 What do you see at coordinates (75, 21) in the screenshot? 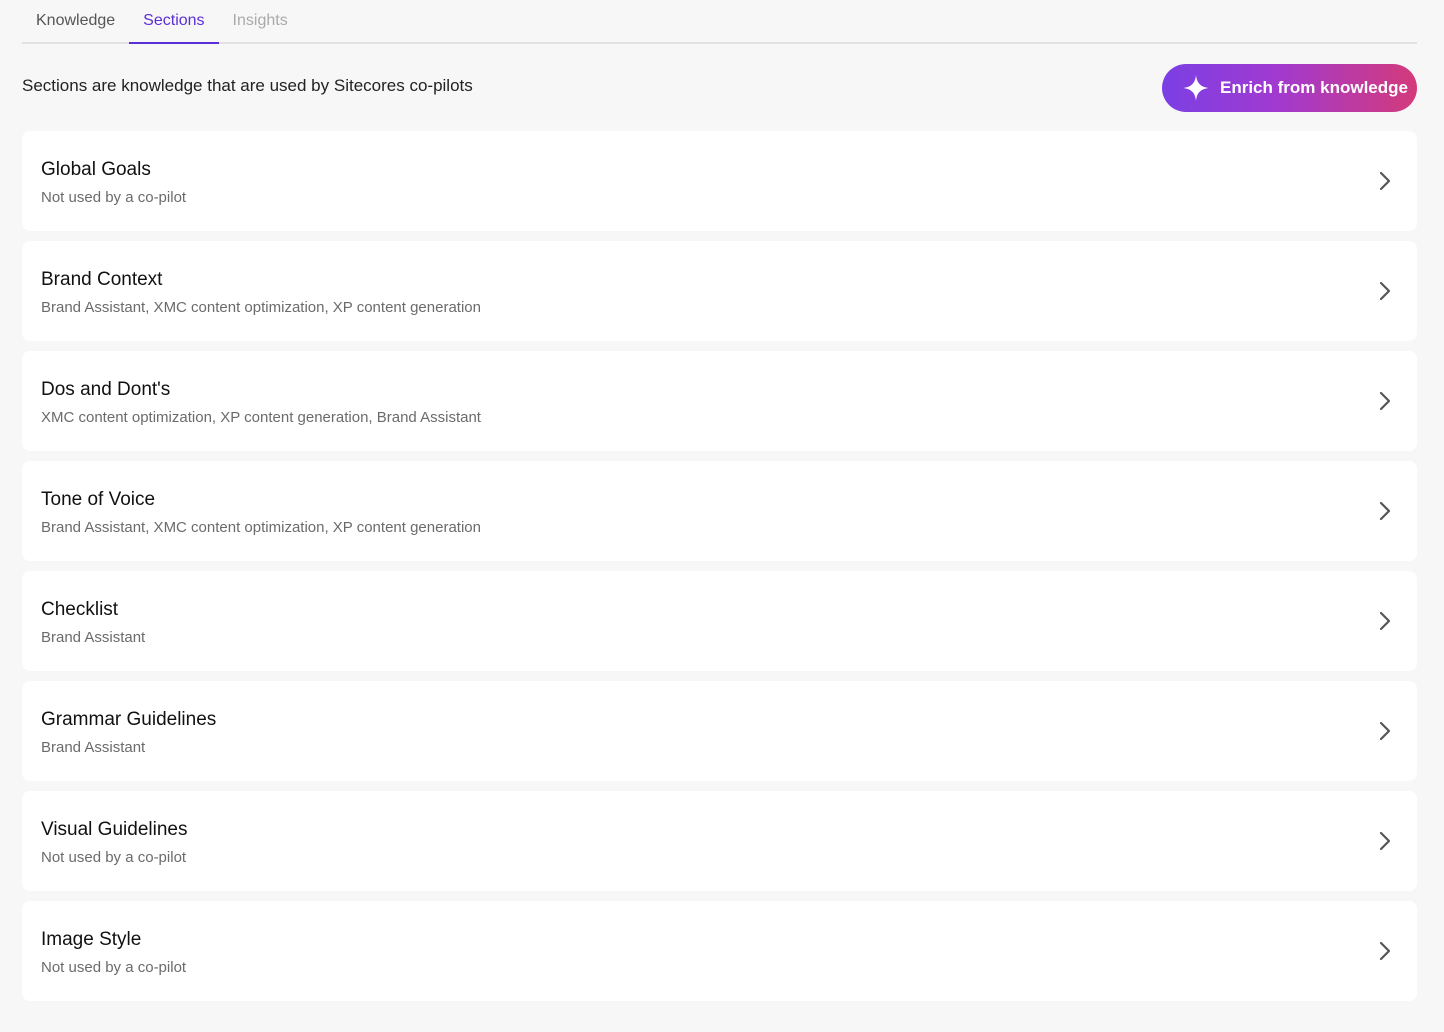
I see `tab-knowledge: Knowledge` at bounding box center [75, 21].